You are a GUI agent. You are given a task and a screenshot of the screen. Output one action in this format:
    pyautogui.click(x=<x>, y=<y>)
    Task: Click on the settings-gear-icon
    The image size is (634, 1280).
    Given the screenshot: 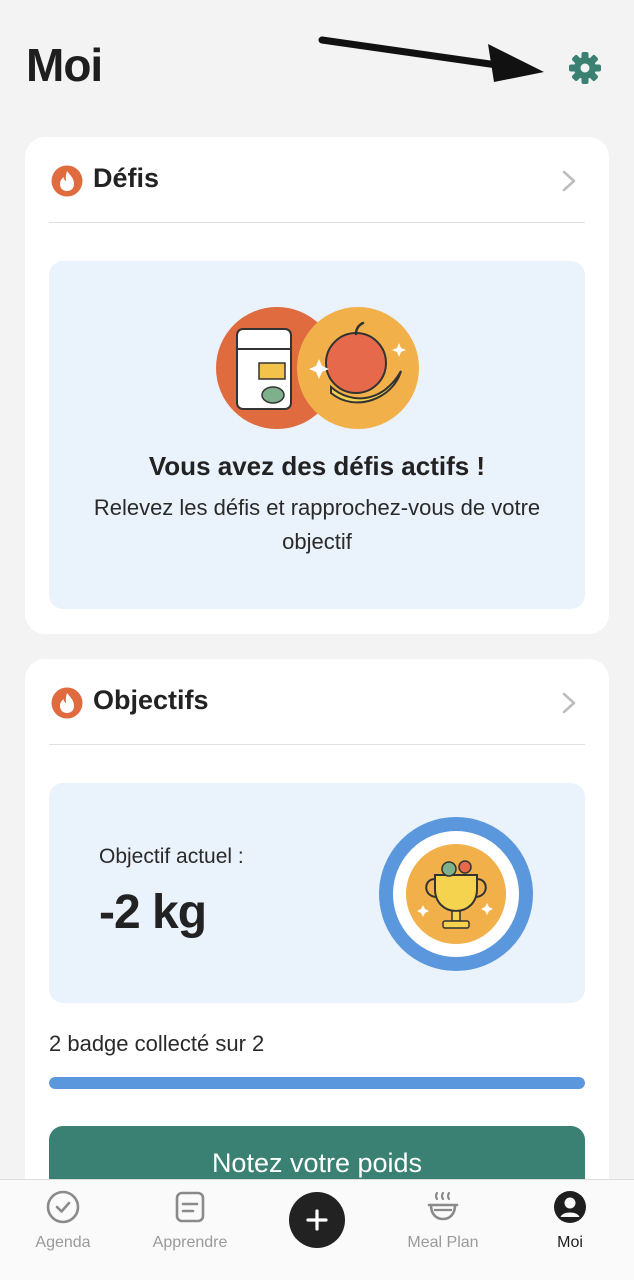 What is the action you would take?
    pyautogui.click(x=585, y=68)
    